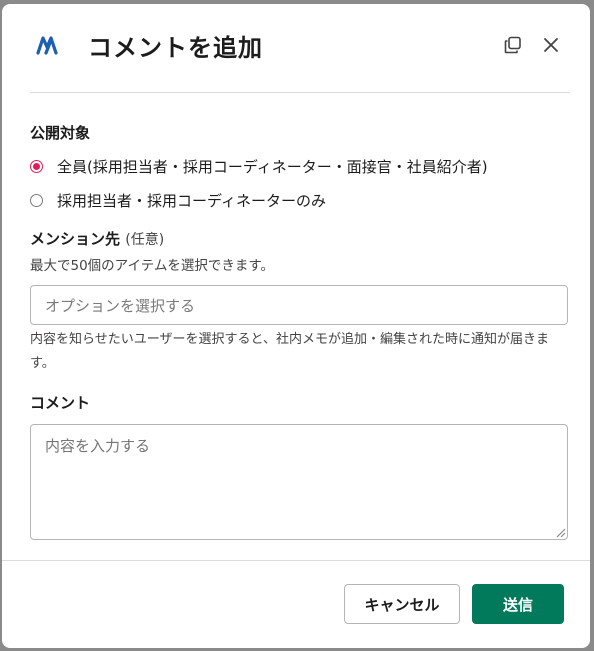 This screenshot has width=594, height=651. Describe the element at coordinates (300, 92) in the screenshot. I see `header-divider` at that location.